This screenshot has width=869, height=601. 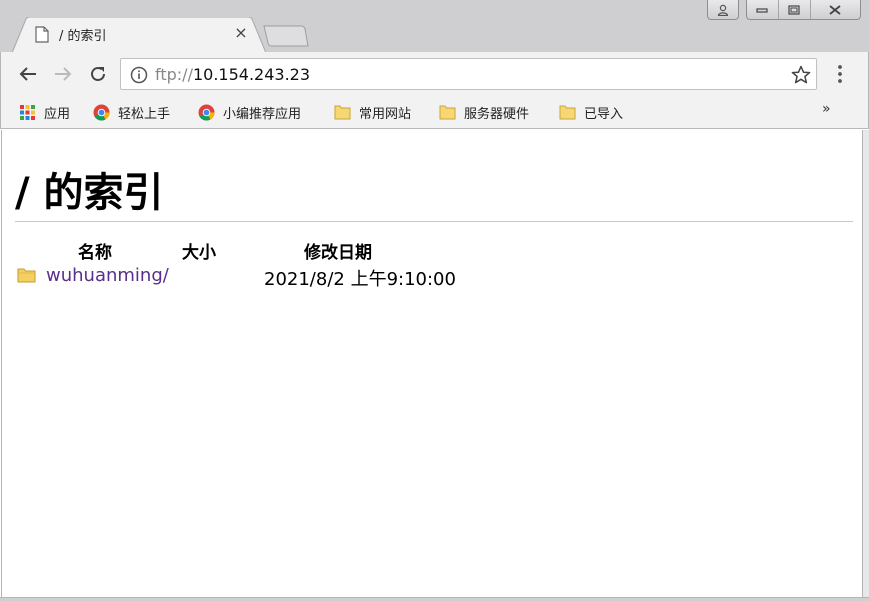 What do you see at coordinates (434, 26) in the screenshot?
I see `title-bar: / 的索引 ×` at bounding box center [434, 26].